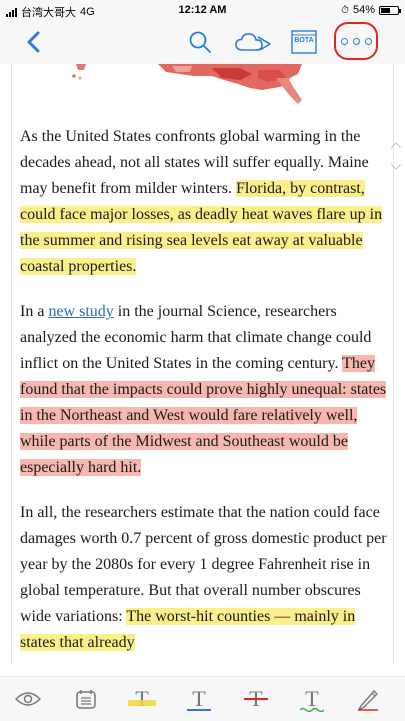  I want to click on scroll-up-chevron-icon, so click(396, 145).